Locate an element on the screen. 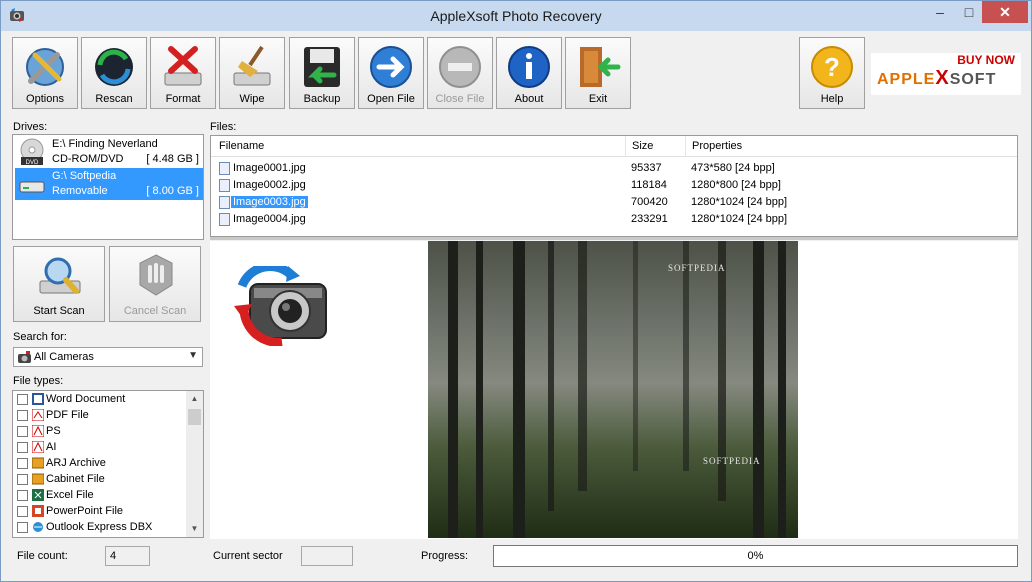  chevron-down-icon: ▼ is located at coordinates (193, 355).